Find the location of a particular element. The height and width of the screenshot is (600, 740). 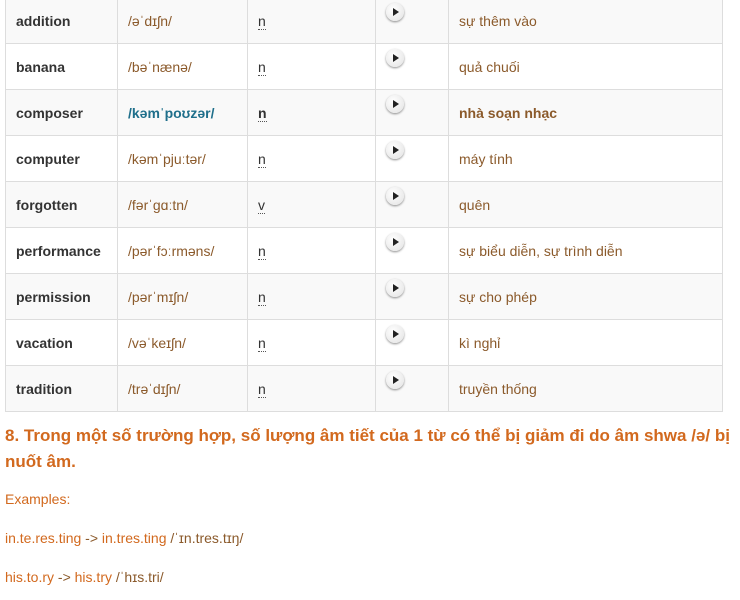

table-row: computer /kəmˈpjuːtər/ n máy tính is located at coordinates (364, 158).